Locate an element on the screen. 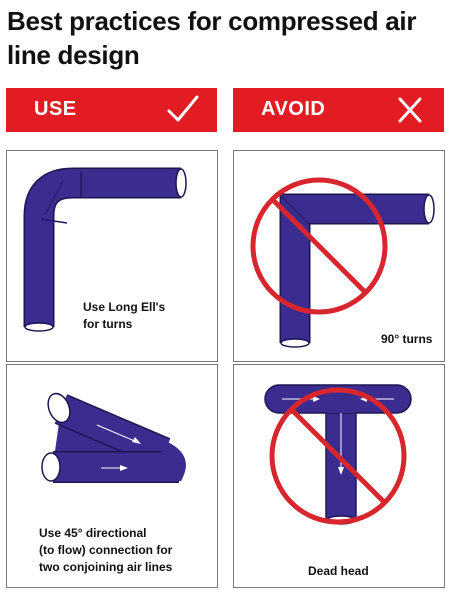 The width and height of the screenshot is (450, 595). x-mark-icon is located at coordinates (410, 113).